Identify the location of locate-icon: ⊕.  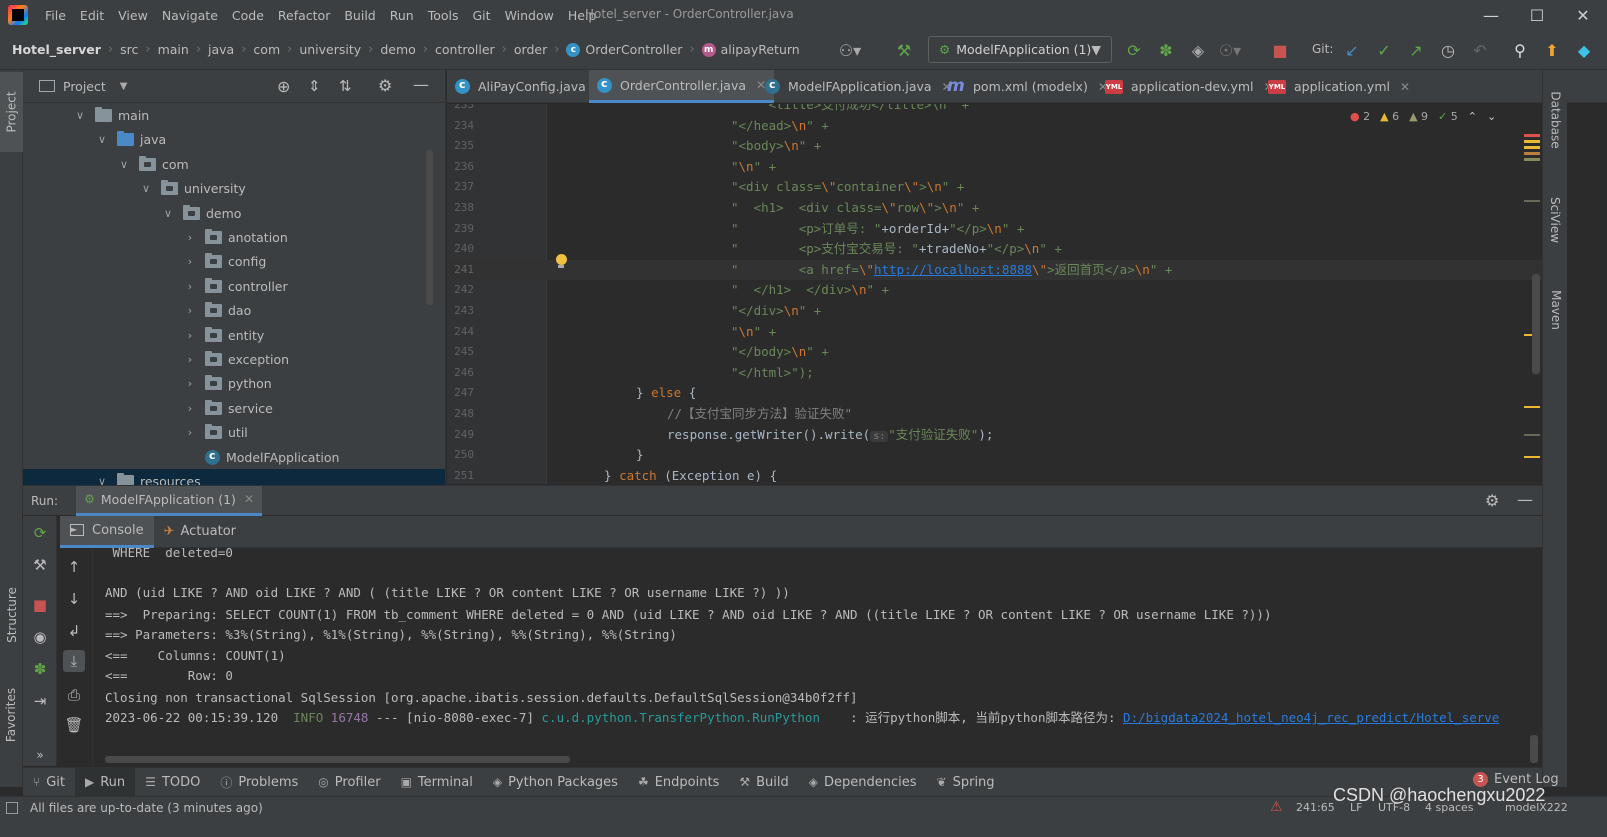
(283, 86).